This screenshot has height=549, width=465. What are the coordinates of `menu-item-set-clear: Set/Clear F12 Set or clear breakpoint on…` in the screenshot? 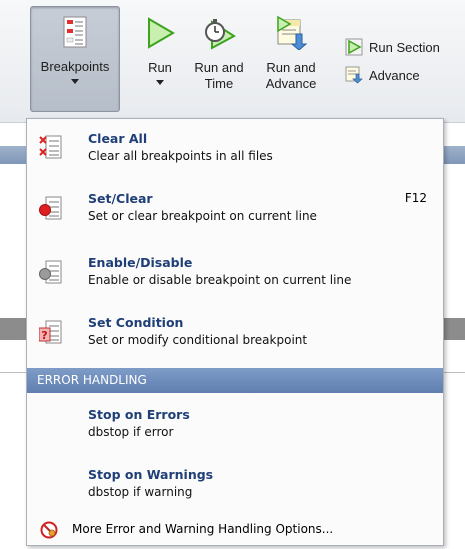 It's located at (235, 208).